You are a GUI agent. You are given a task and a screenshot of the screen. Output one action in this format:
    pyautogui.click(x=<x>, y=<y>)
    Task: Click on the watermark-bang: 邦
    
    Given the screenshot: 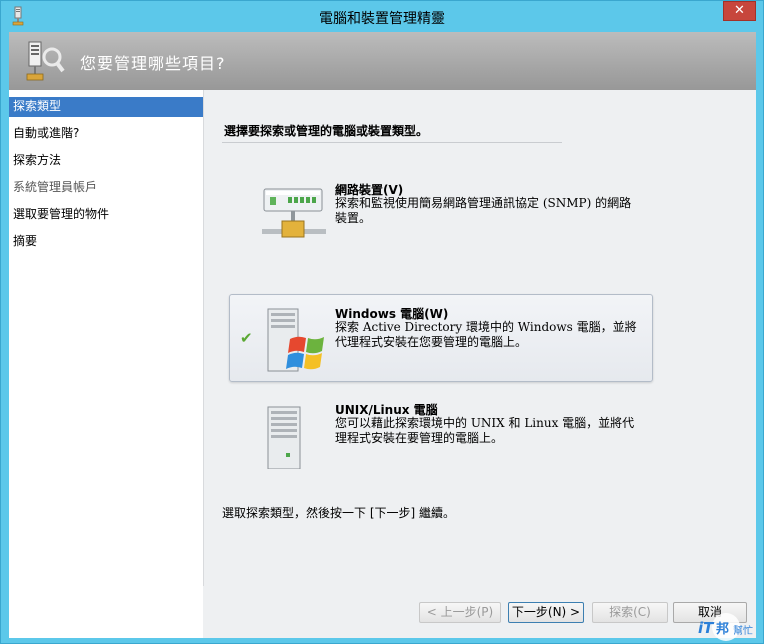 What is the action you would take?
    pyautogui.click(x=722, y=629)
    